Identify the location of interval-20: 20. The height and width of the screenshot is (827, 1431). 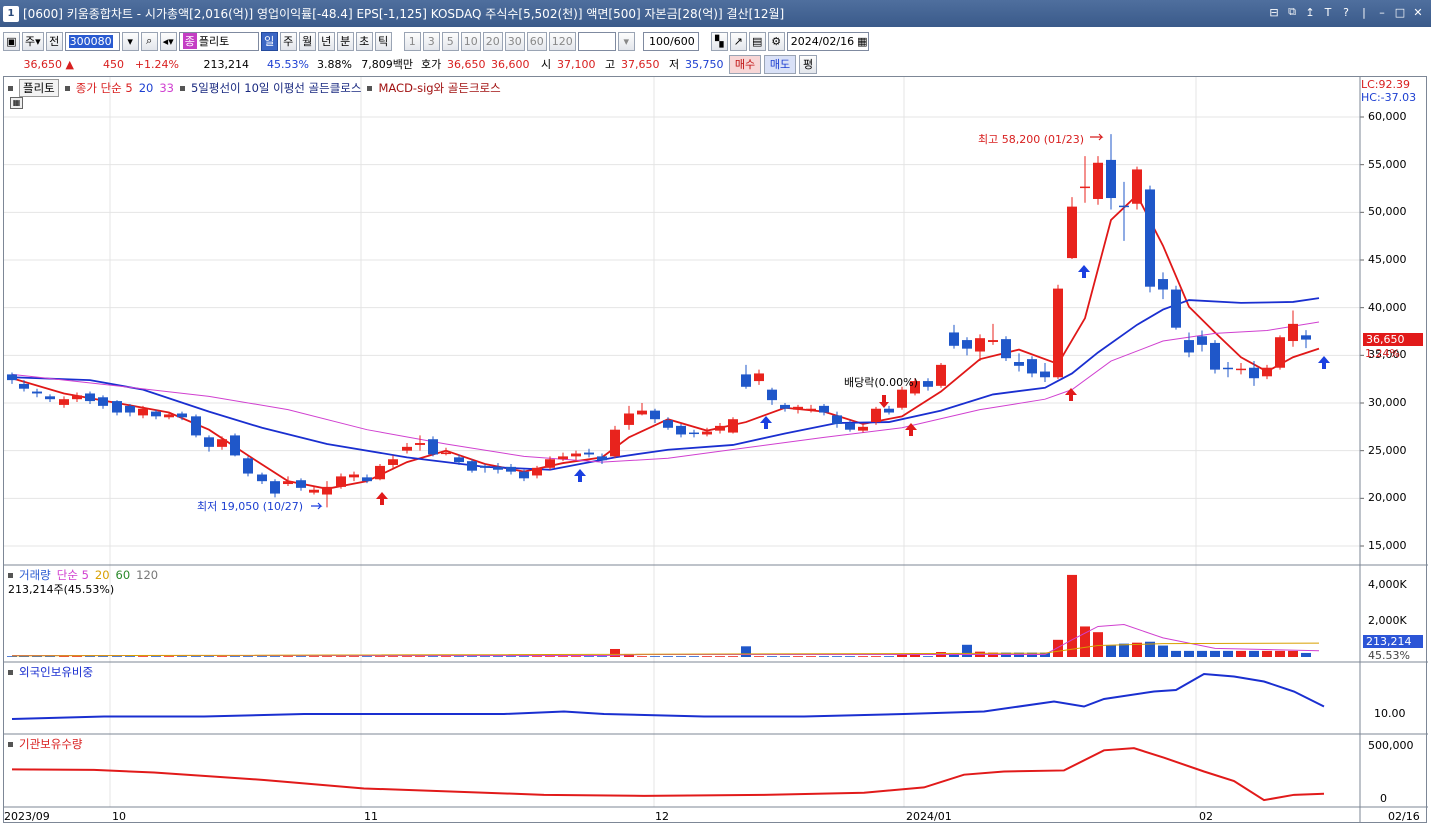
(492, 41).